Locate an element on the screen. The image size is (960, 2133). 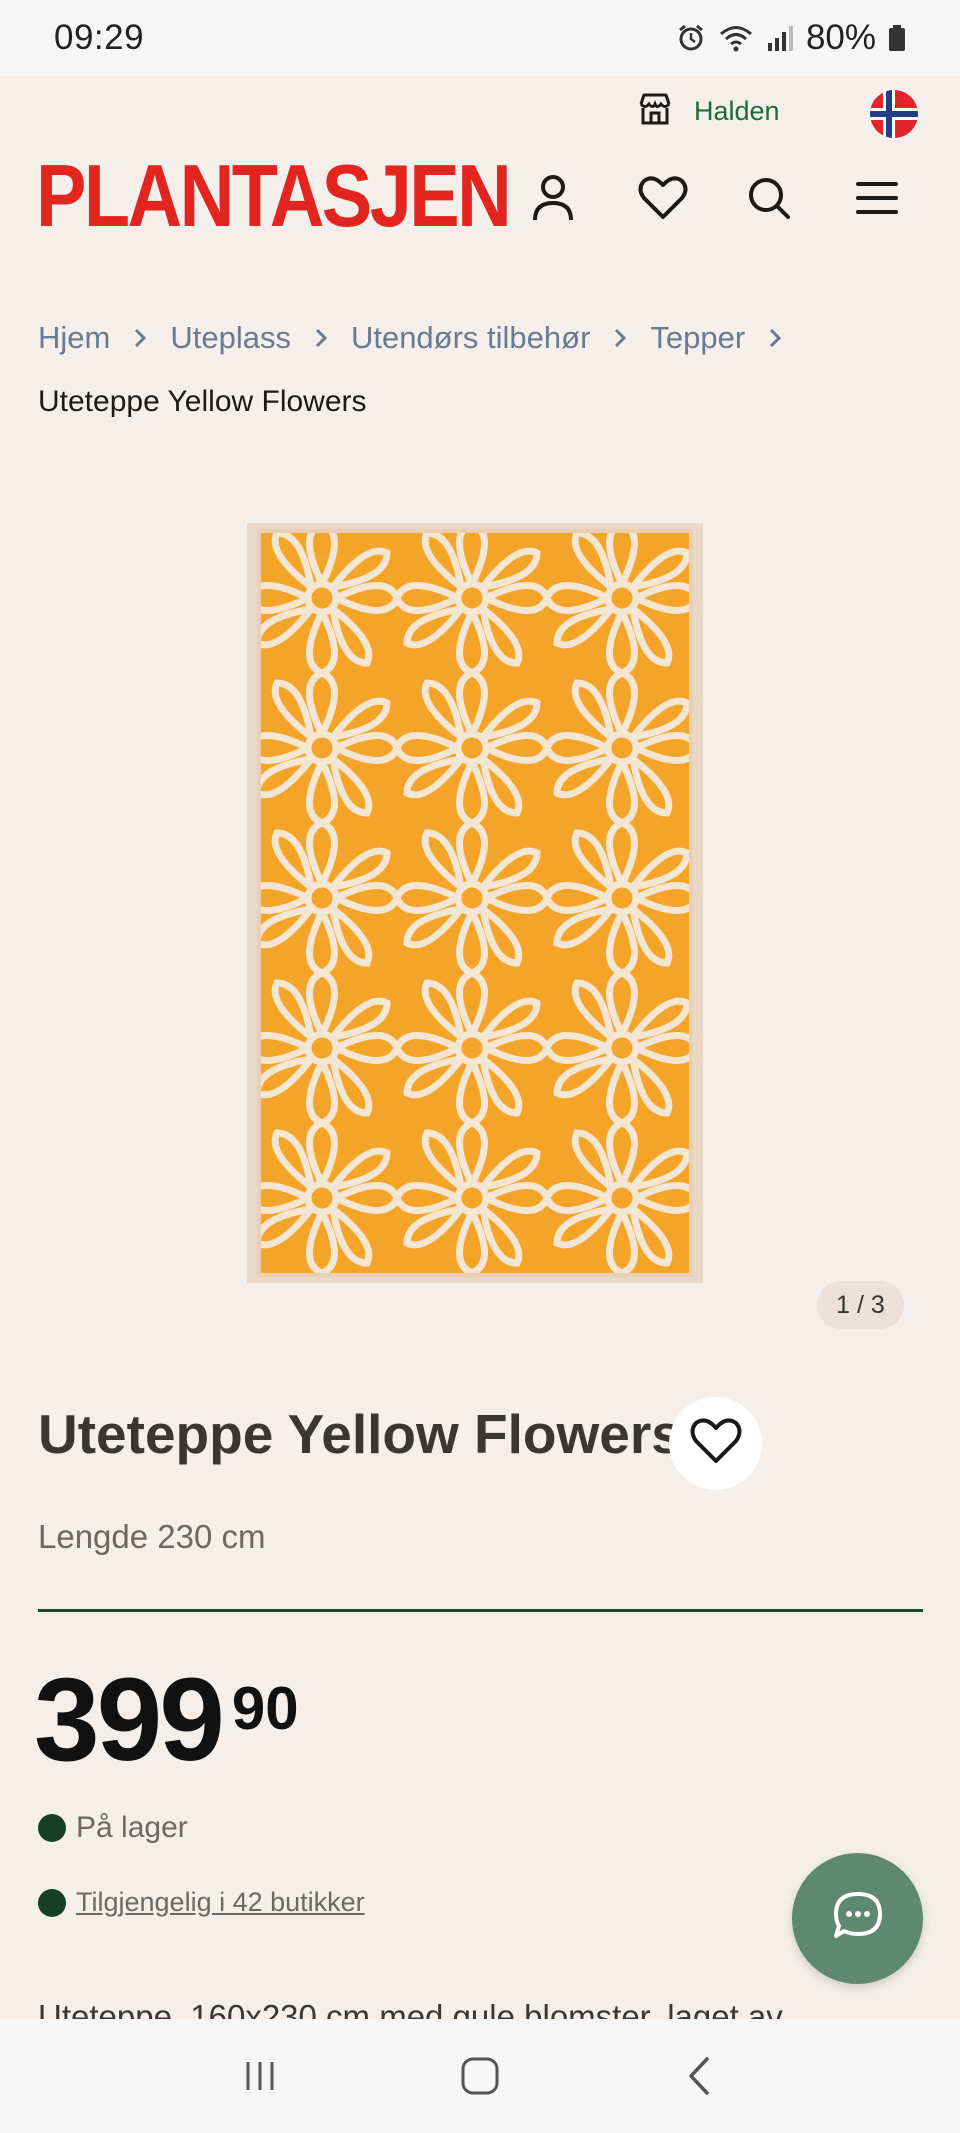
stock-status: På lager is located at coordinates (113, 1828).